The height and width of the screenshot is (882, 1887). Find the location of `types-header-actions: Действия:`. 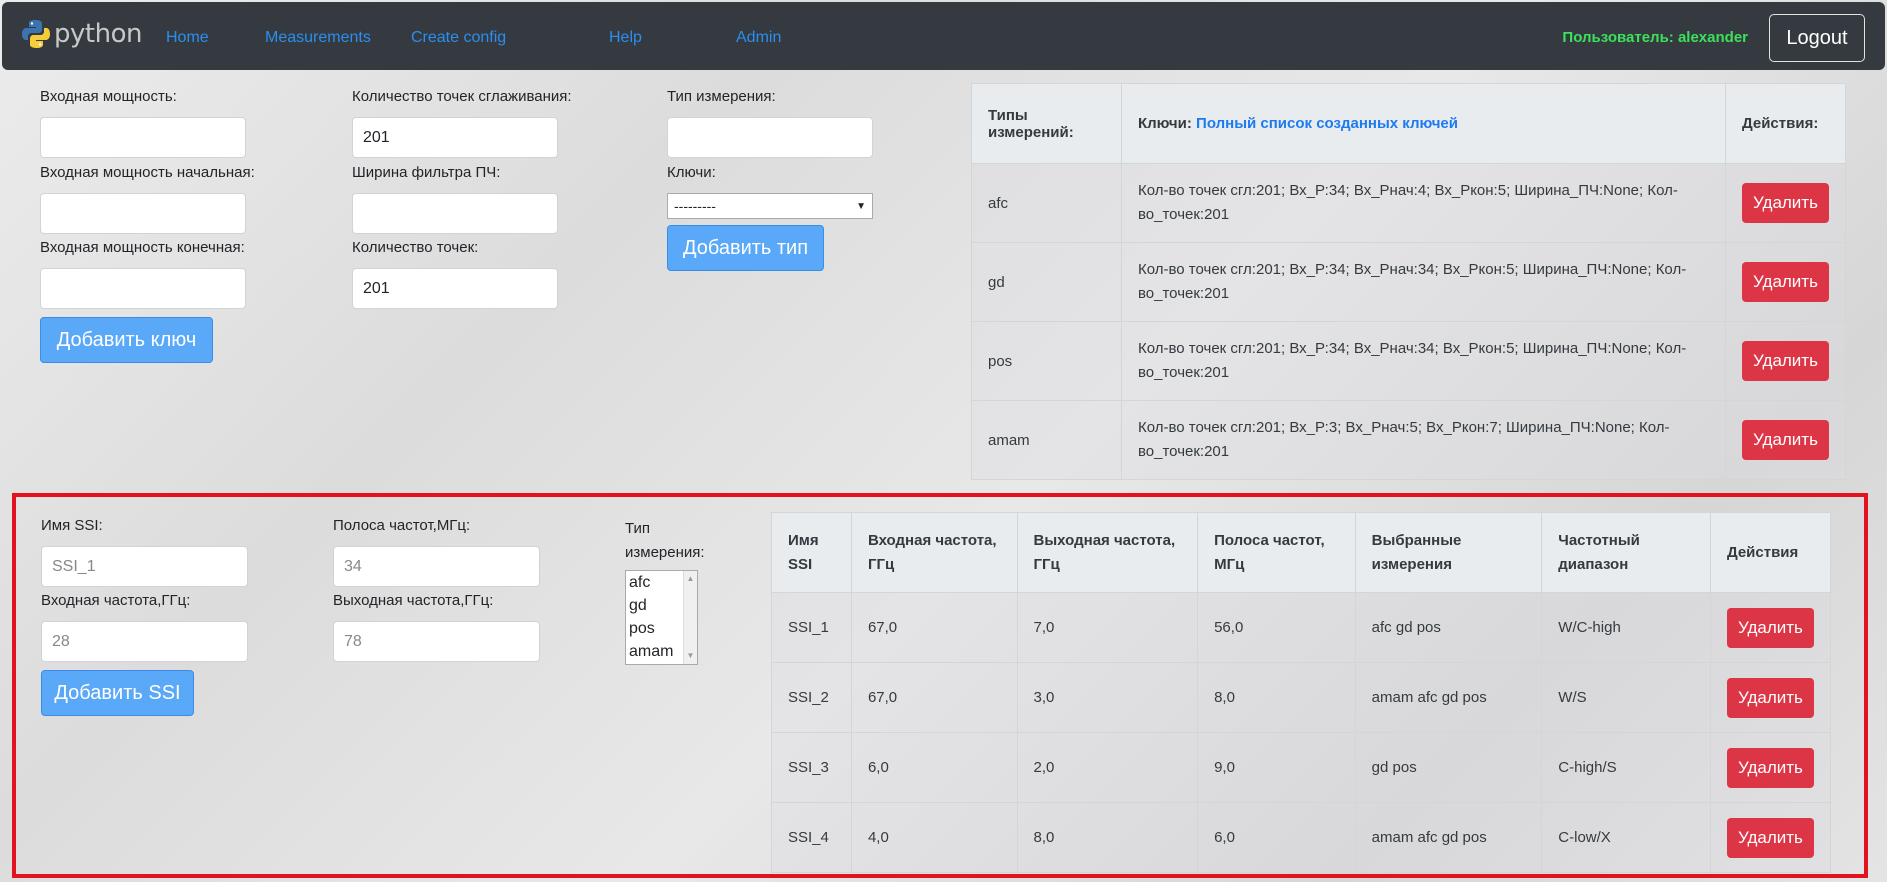

types-header-actions: Действия: is located at coordinates (1785, 123).